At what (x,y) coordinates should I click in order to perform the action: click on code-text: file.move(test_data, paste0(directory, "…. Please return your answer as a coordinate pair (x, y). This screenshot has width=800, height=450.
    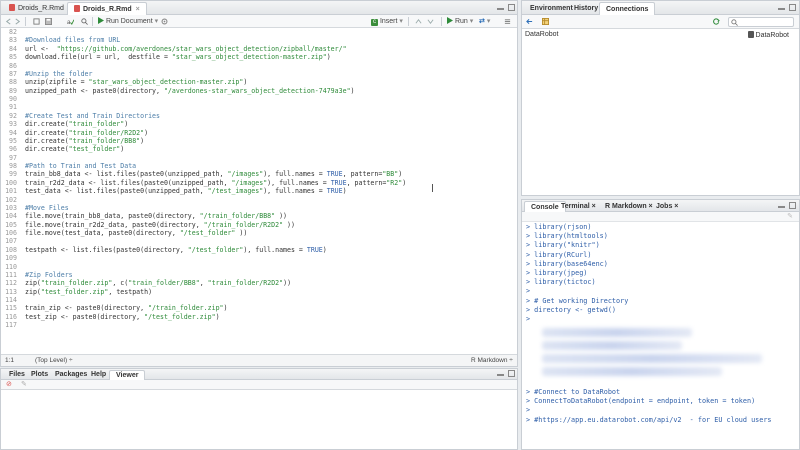
    Looking at the image, I should click on (136, 233).